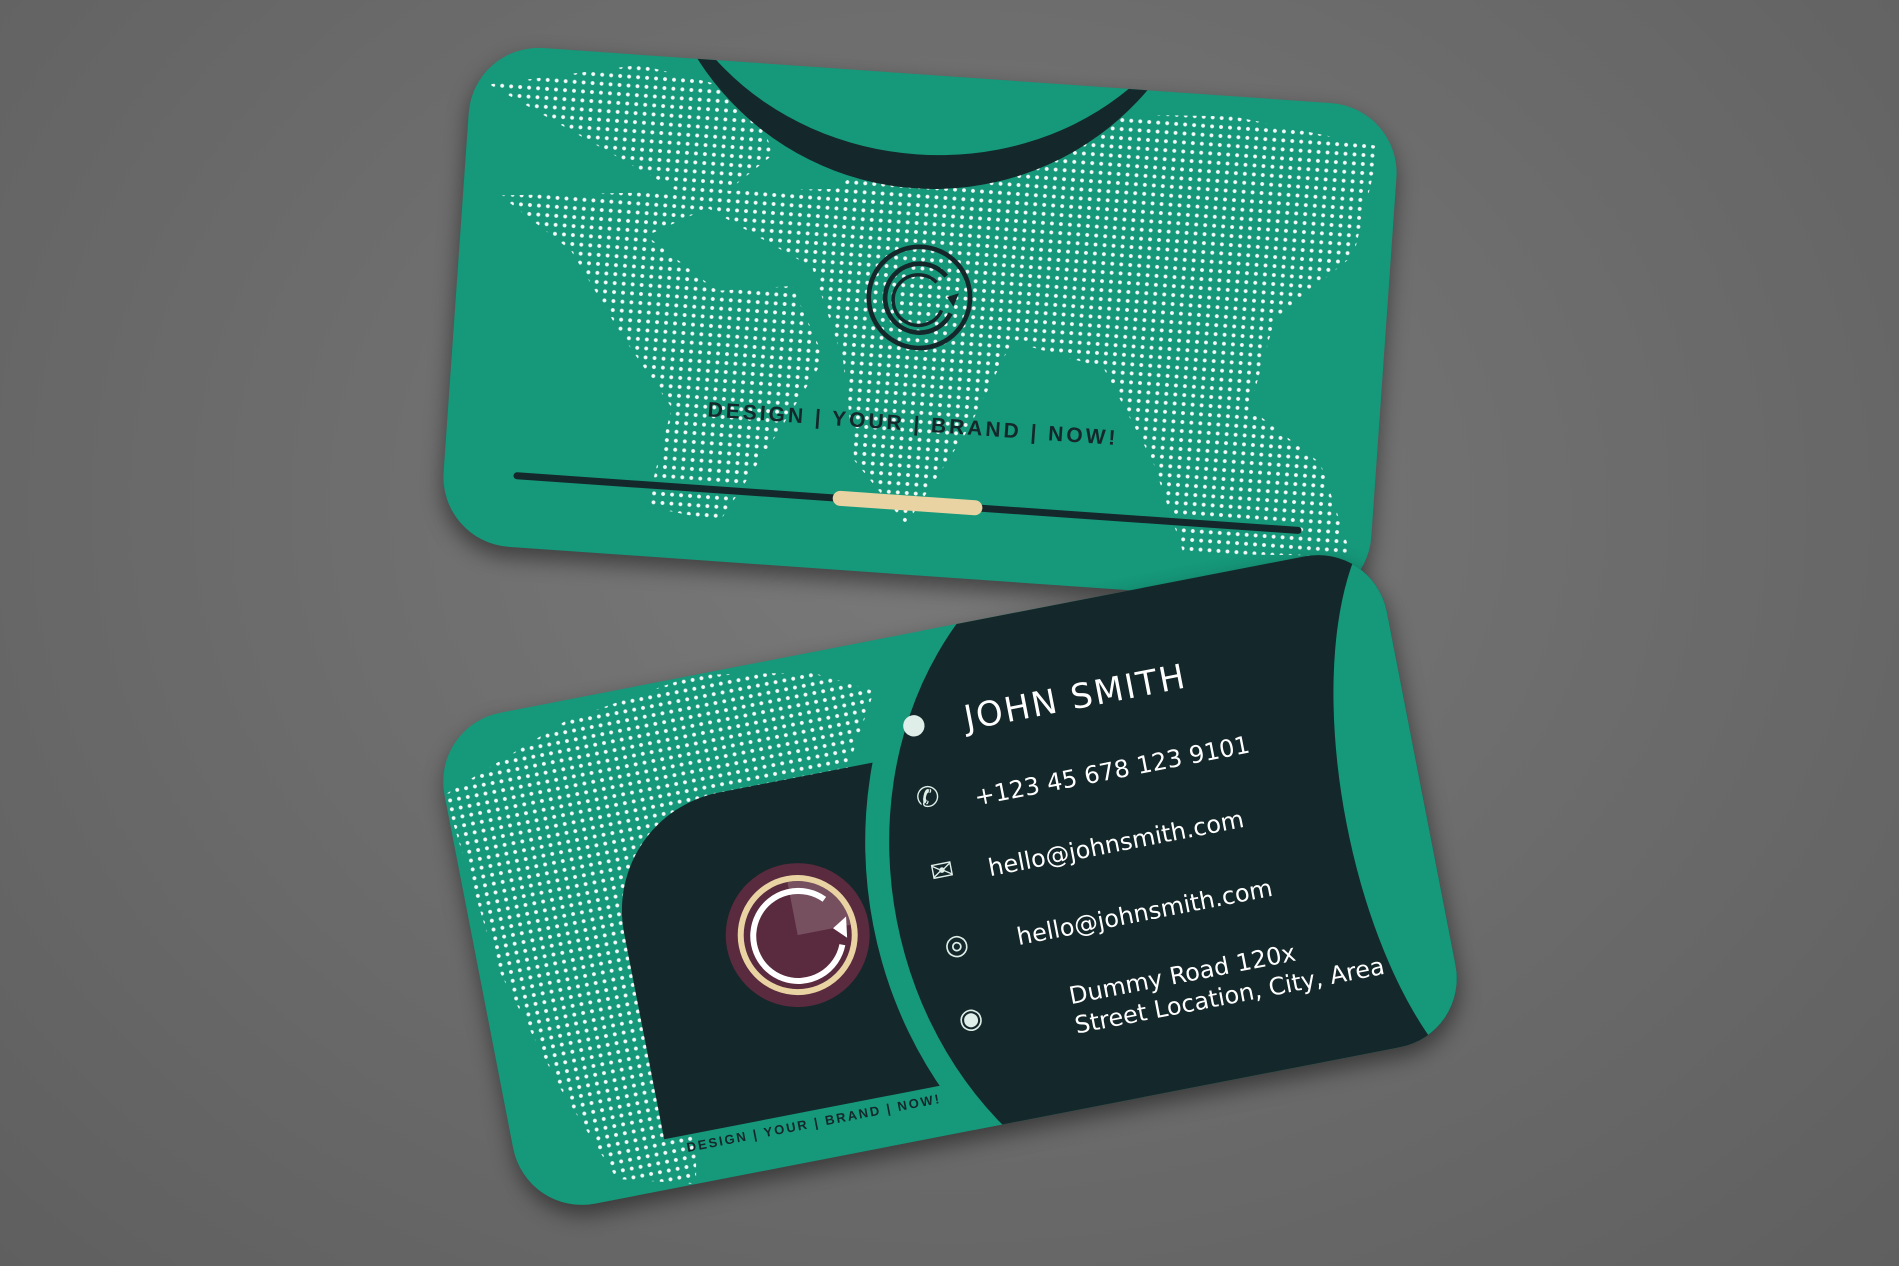 The height and width of the screenshot is (1266, 1899). What do you see at coordinates (970, 1018) in the screenshot?
I see `location-pin-icon: ◉` at bounding box center [970, 1018].